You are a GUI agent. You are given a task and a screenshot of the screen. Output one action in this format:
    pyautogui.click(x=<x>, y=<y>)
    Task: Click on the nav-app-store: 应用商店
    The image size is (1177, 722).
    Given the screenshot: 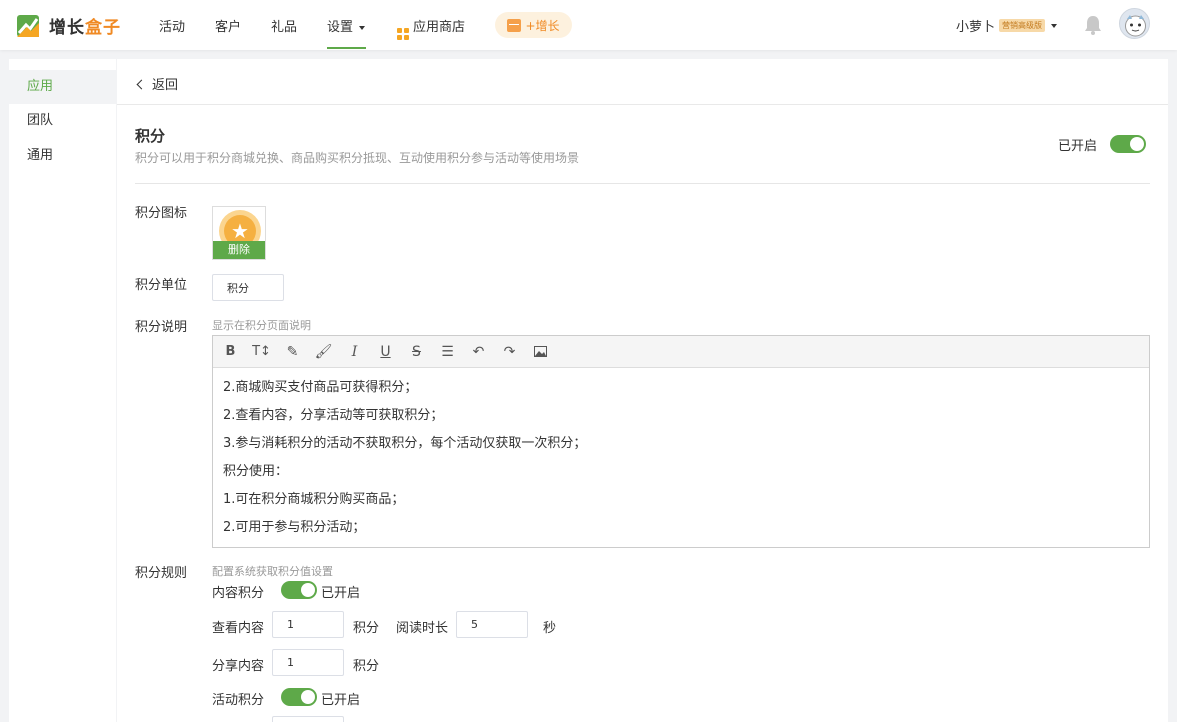 What is the action you would take?
    pyautogui.click(x=431, y=28)
    